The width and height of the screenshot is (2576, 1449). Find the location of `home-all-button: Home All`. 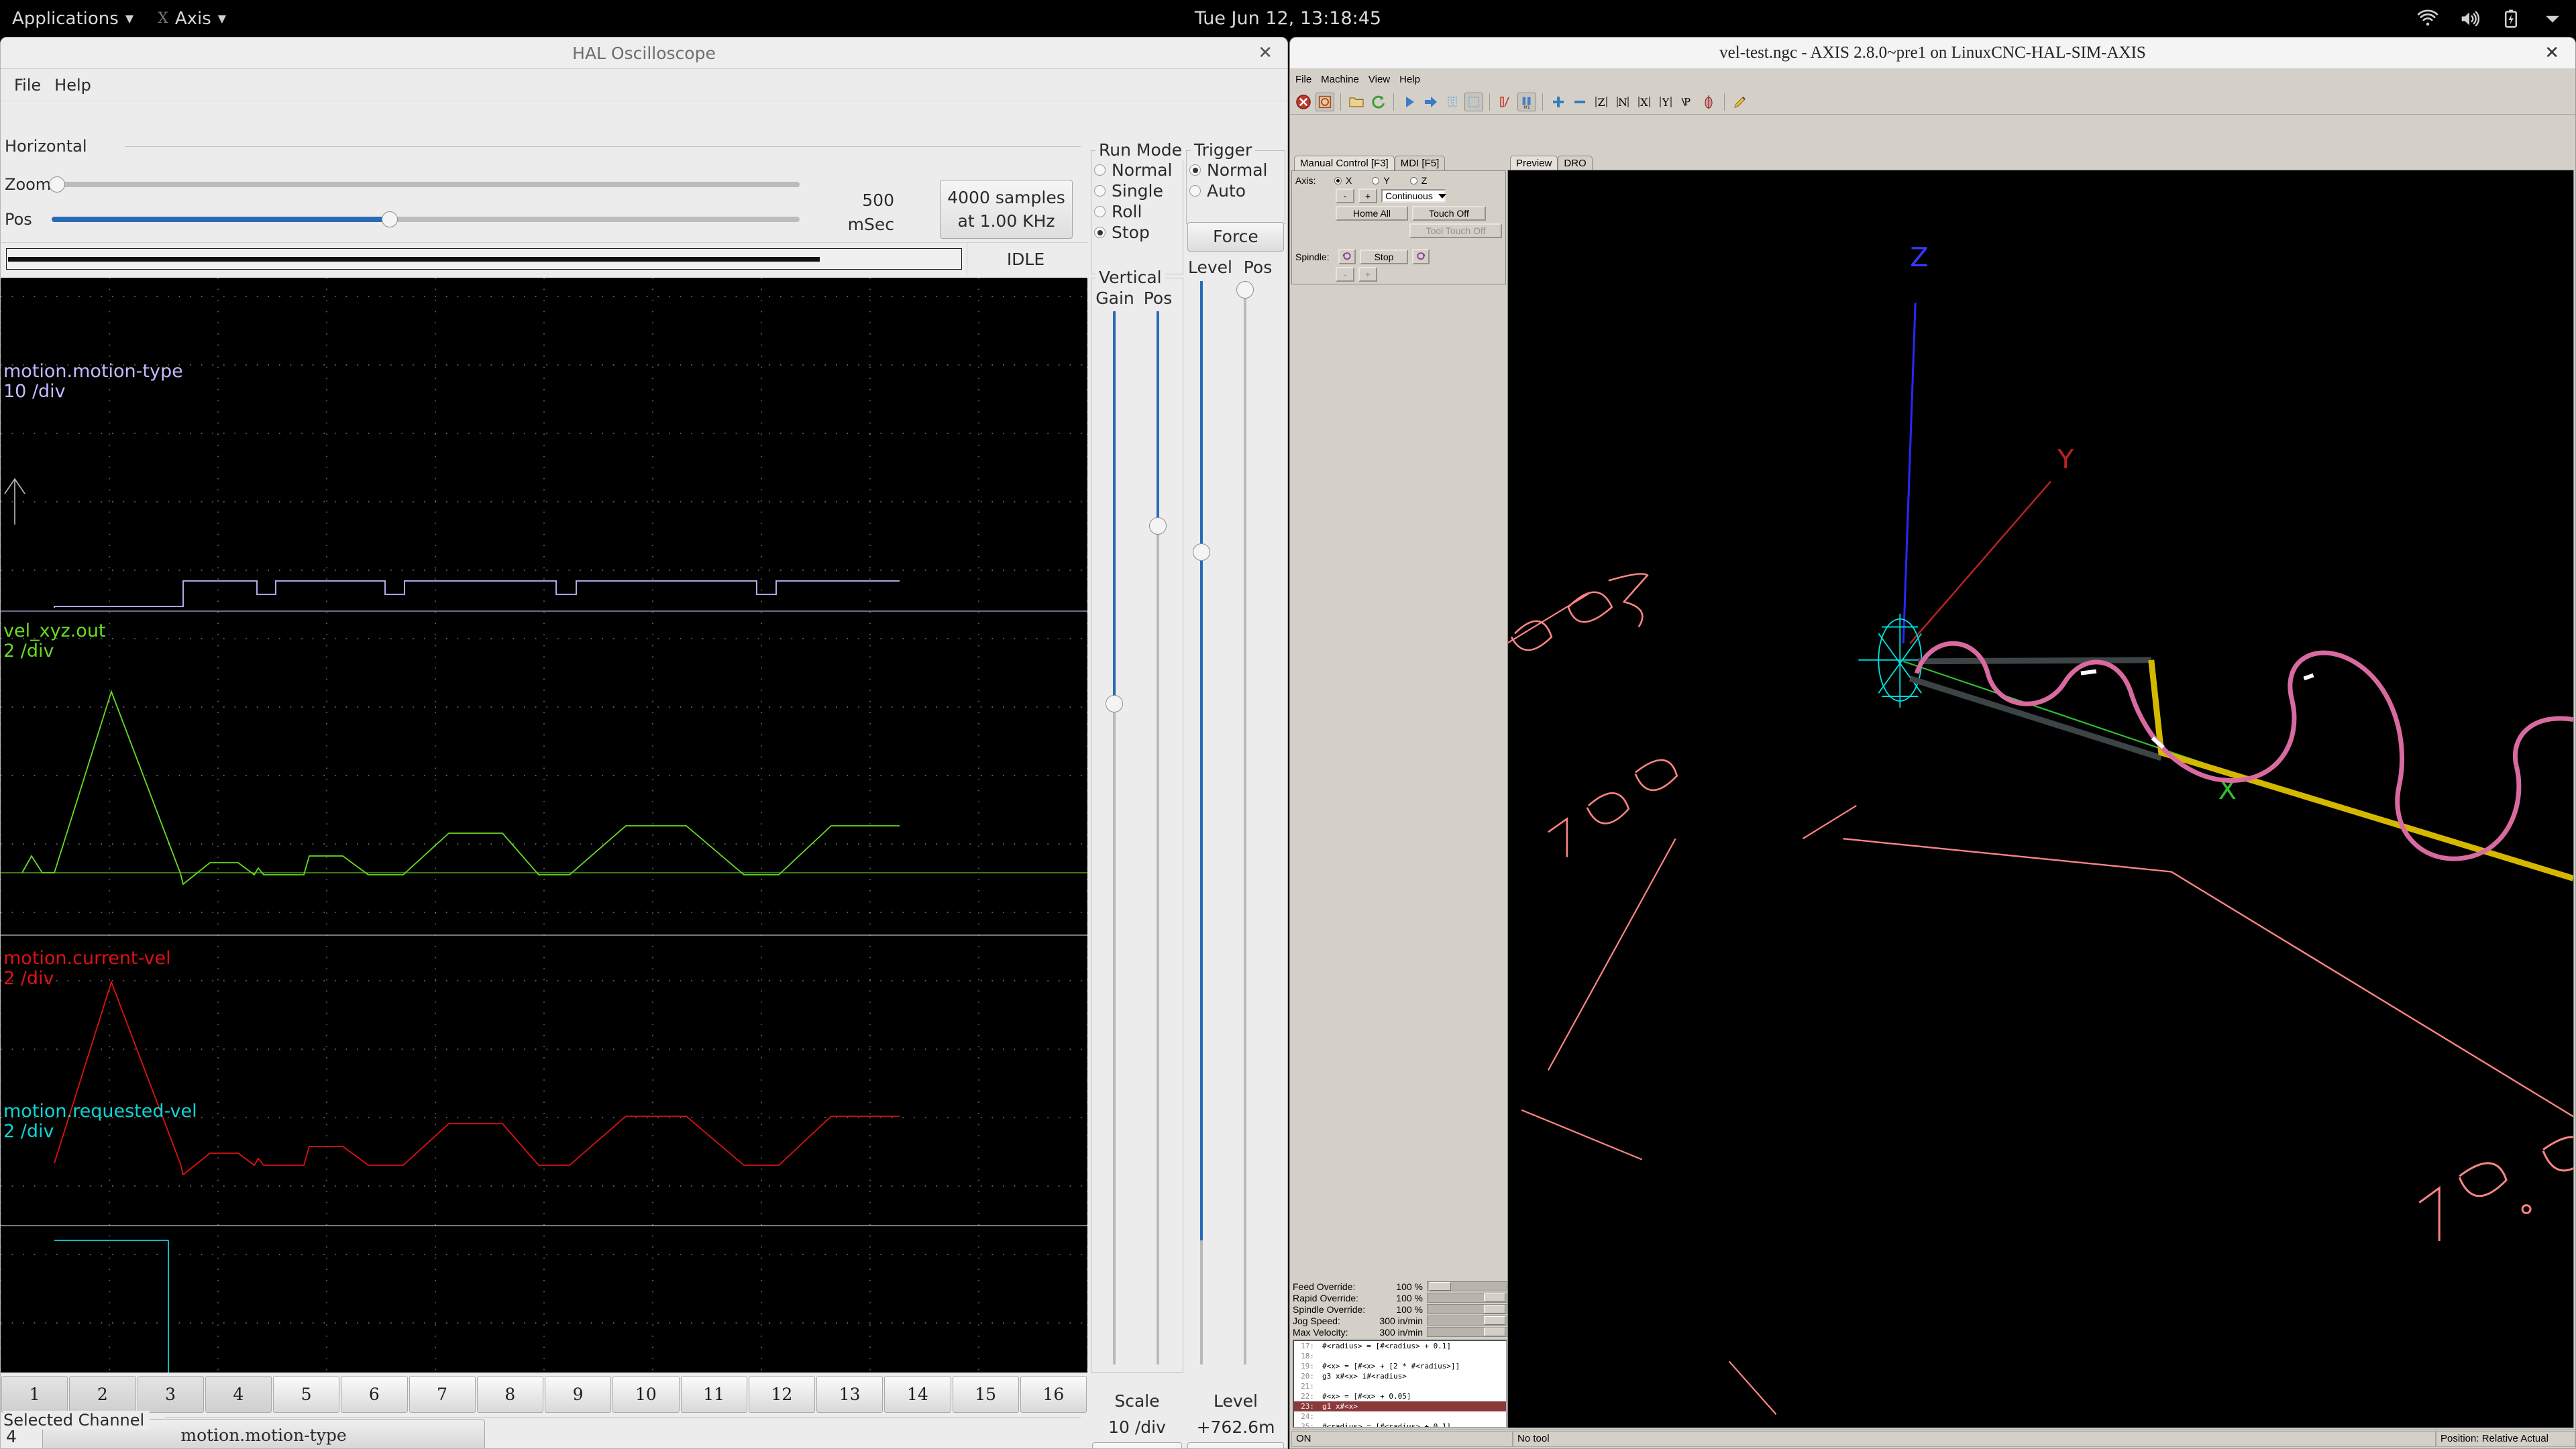

home-all-button: Home All is located at coordinates (1372, 213).